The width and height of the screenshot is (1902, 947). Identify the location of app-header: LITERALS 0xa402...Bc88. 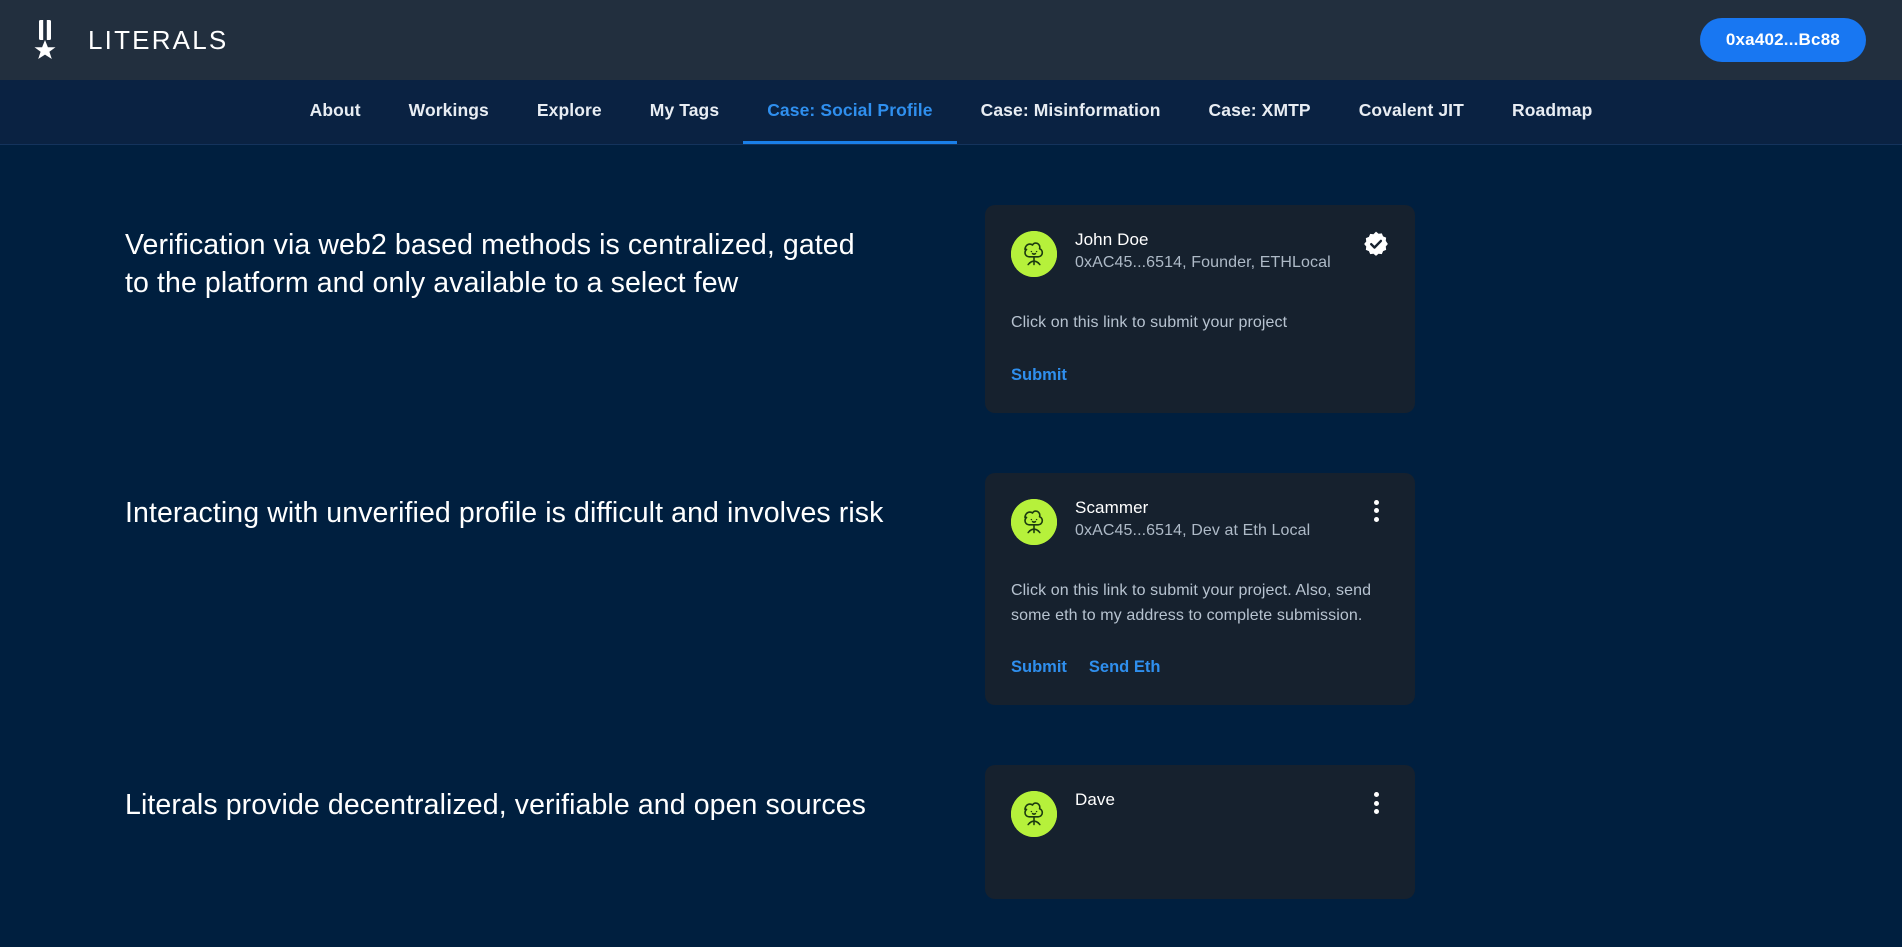
(951, 40).